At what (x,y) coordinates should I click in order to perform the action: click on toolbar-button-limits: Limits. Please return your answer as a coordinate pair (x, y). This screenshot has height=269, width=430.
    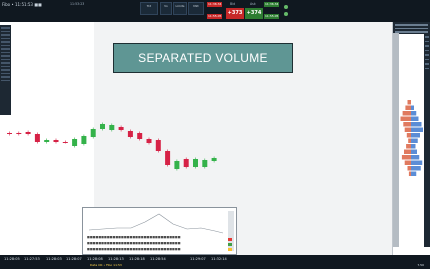
    Looking at the image, I should click on (180, 8).